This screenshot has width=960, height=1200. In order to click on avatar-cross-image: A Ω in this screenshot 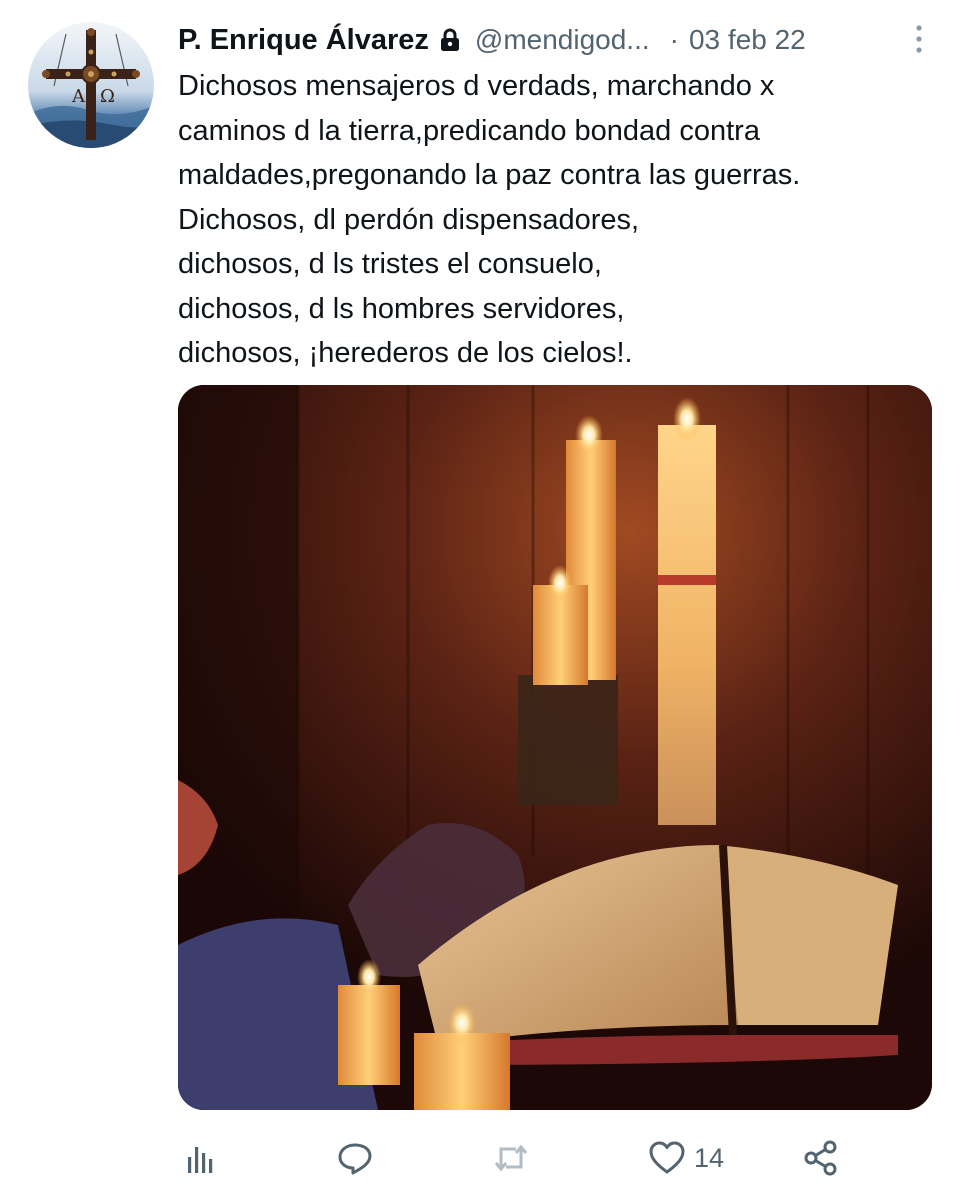, I will do `click(91, 85)`.